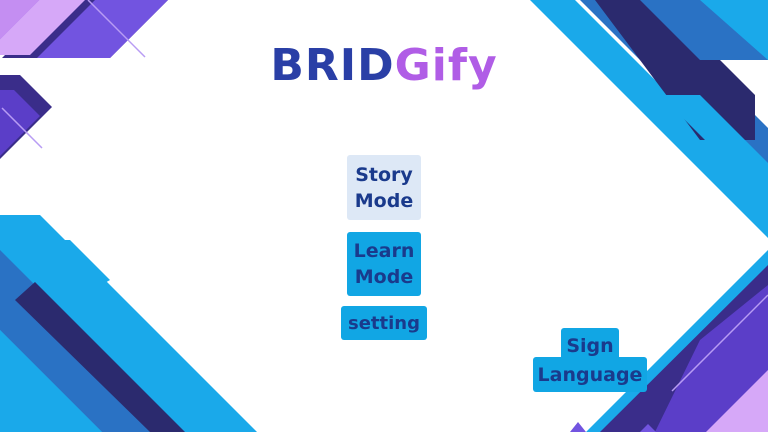  I want to click on story-mode-label-line1: Story, so click(384, 174).